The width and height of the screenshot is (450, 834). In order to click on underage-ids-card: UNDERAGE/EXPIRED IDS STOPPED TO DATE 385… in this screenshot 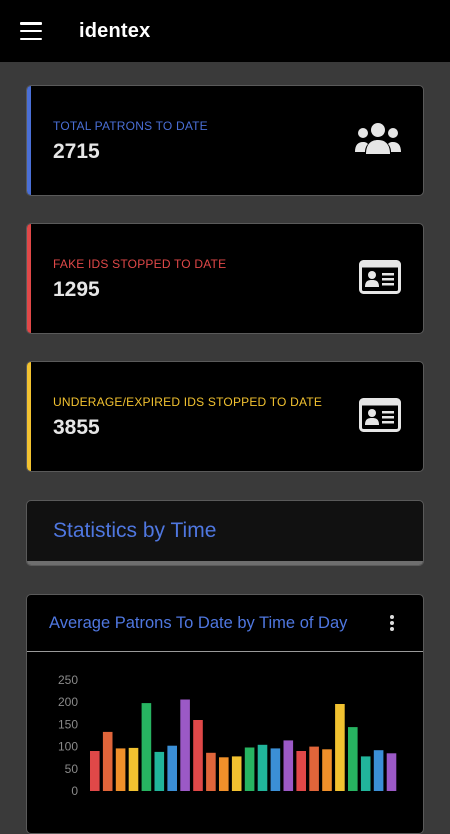, I will do `click(225, 416)`.